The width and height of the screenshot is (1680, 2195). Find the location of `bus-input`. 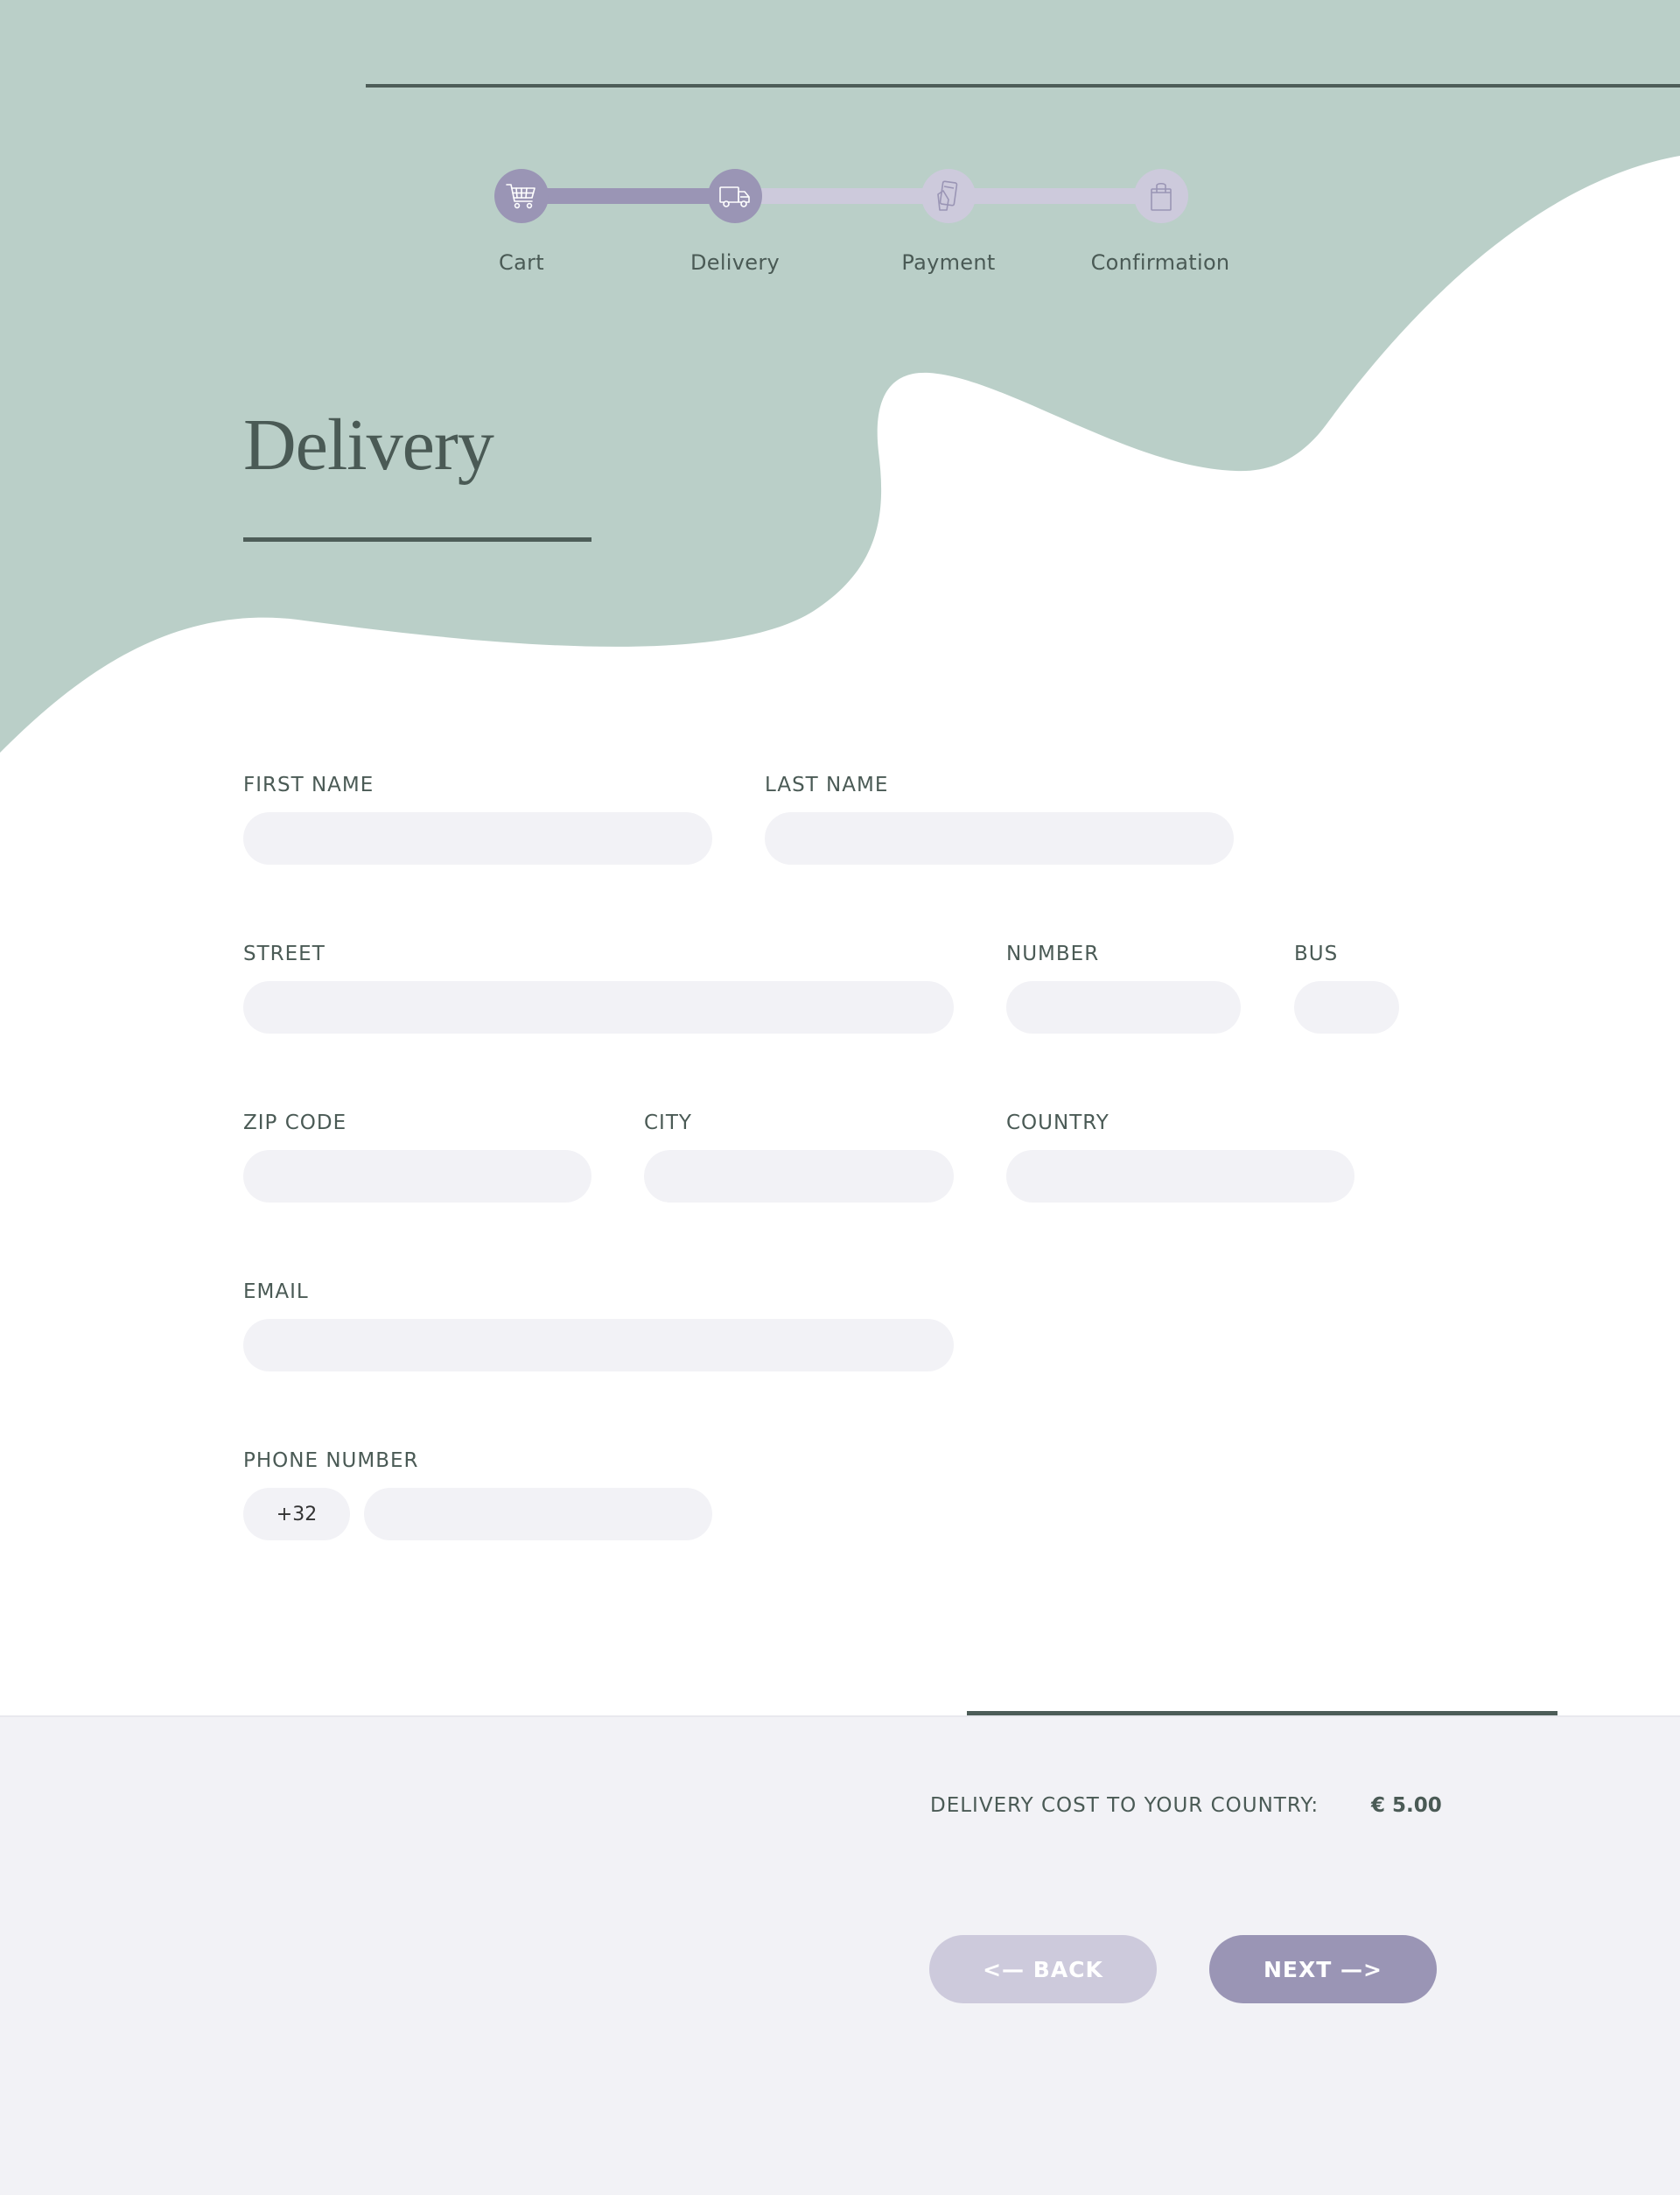

bus-input is located at coordinates (1346, 1008).